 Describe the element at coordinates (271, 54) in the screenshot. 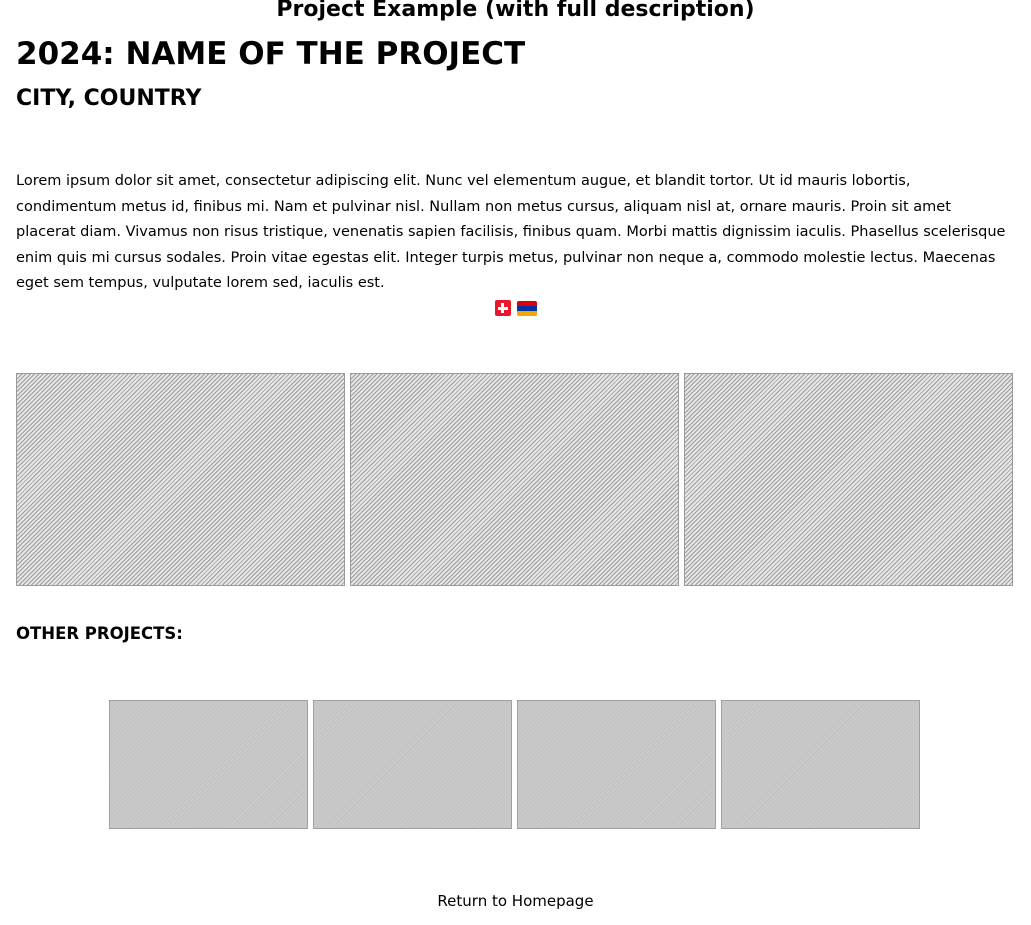

I see `project-heading: 2024: NAME OF THE PROJECT` at that location.